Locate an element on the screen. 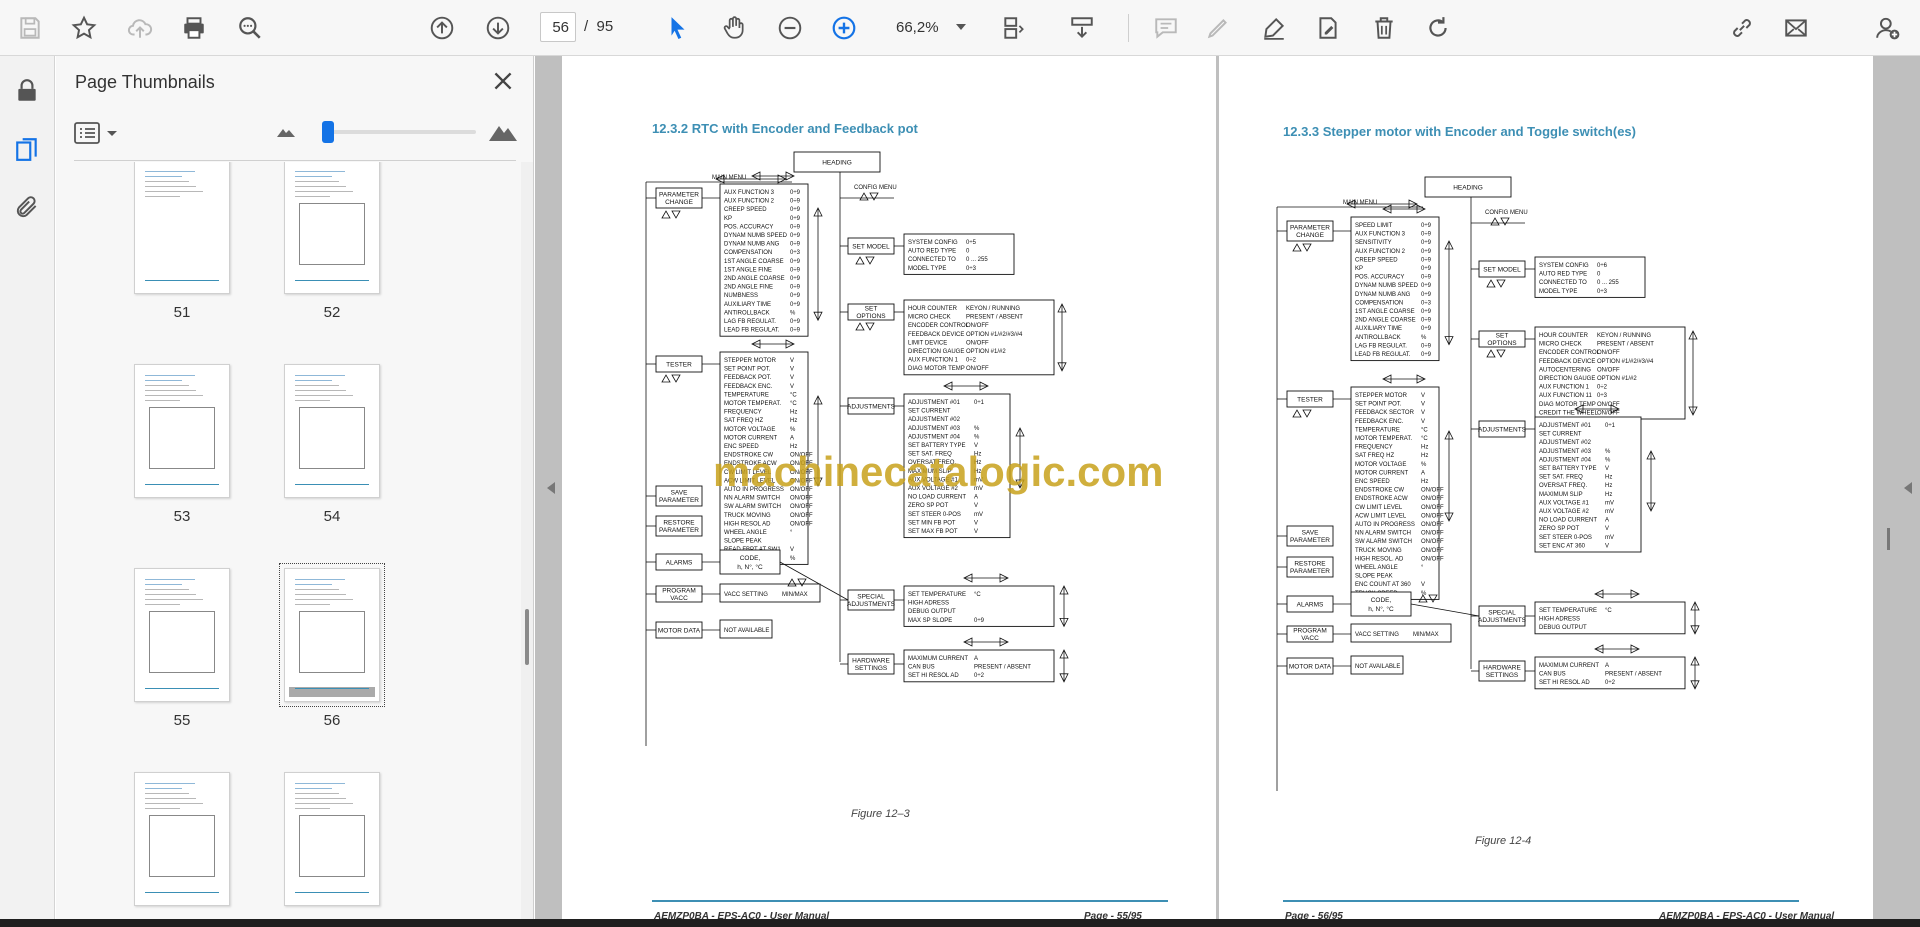  next-page-button is located at coordinates (498, 28).